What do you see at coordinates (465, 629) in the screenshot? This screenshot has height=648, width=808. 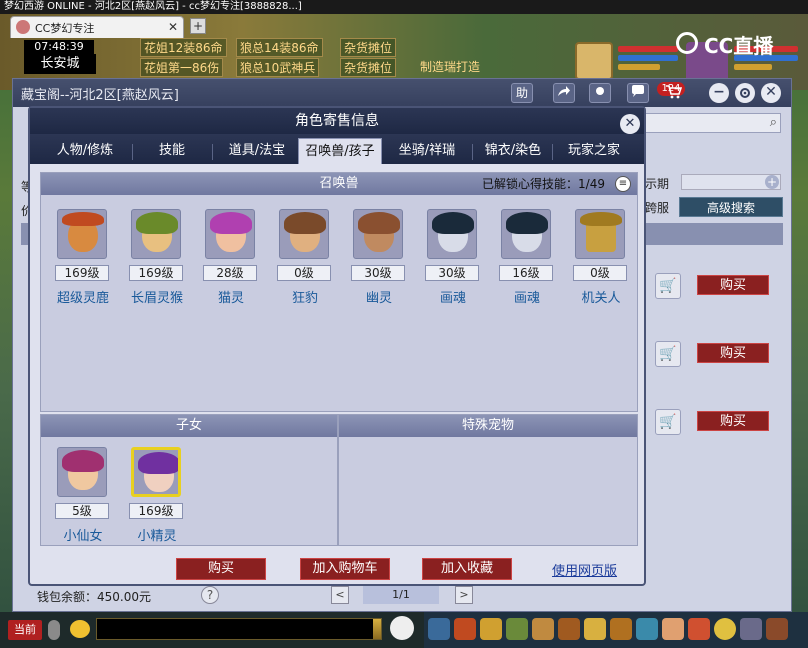 I see `bag-icon` at bounding box center [465, 629].